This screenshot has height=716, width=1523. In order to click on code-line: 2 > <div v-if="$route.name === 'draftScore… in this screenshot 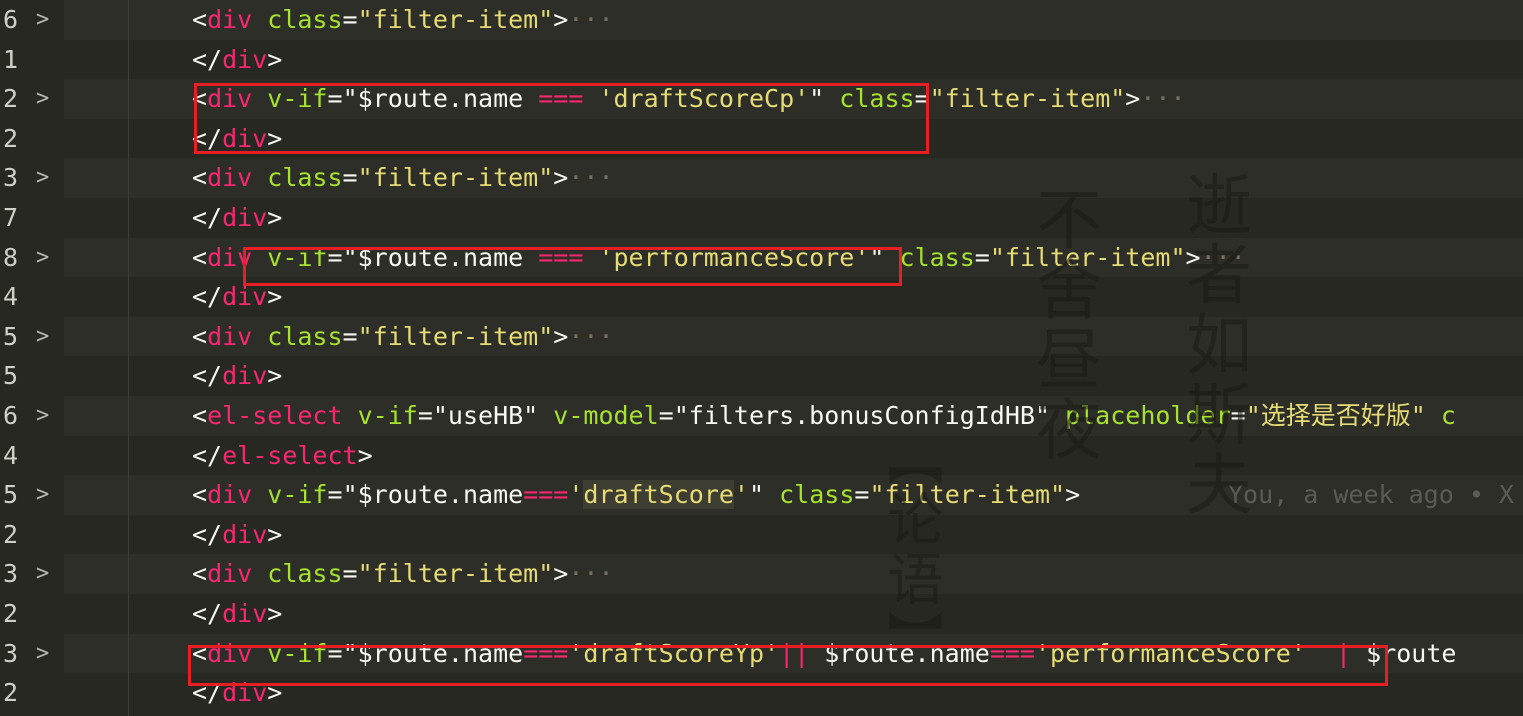, I will do `click(761, 99)`.